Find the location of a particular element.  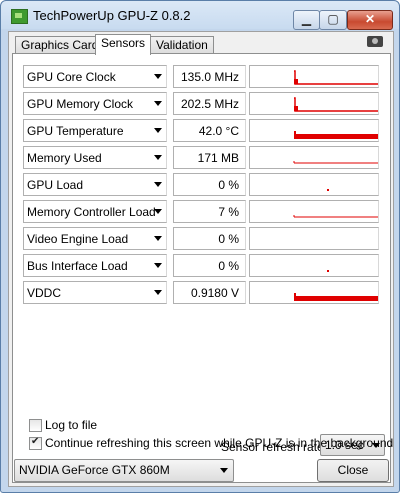

sensor-value: 42.0 °C is located at coordinates (218, 131).